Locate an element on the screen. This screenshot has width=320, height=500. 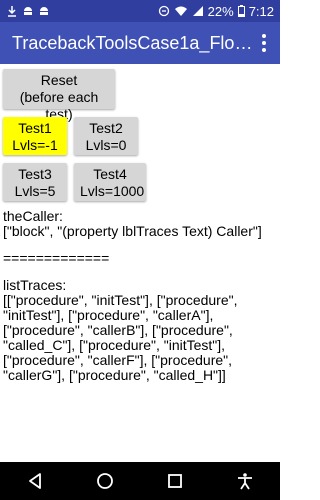
test-row-2: Test3 Lvls=5 Test4 Lvls=1000 is located at coordinates (140, 186).